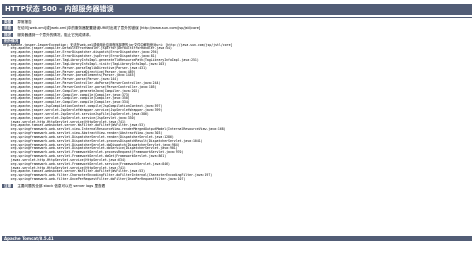  Describe the element at coordinates (237, 186) in the screenshot. I see `note-row: 注意 主要问题的全部 stack 信息可以在 server logs 里查看` at that location.